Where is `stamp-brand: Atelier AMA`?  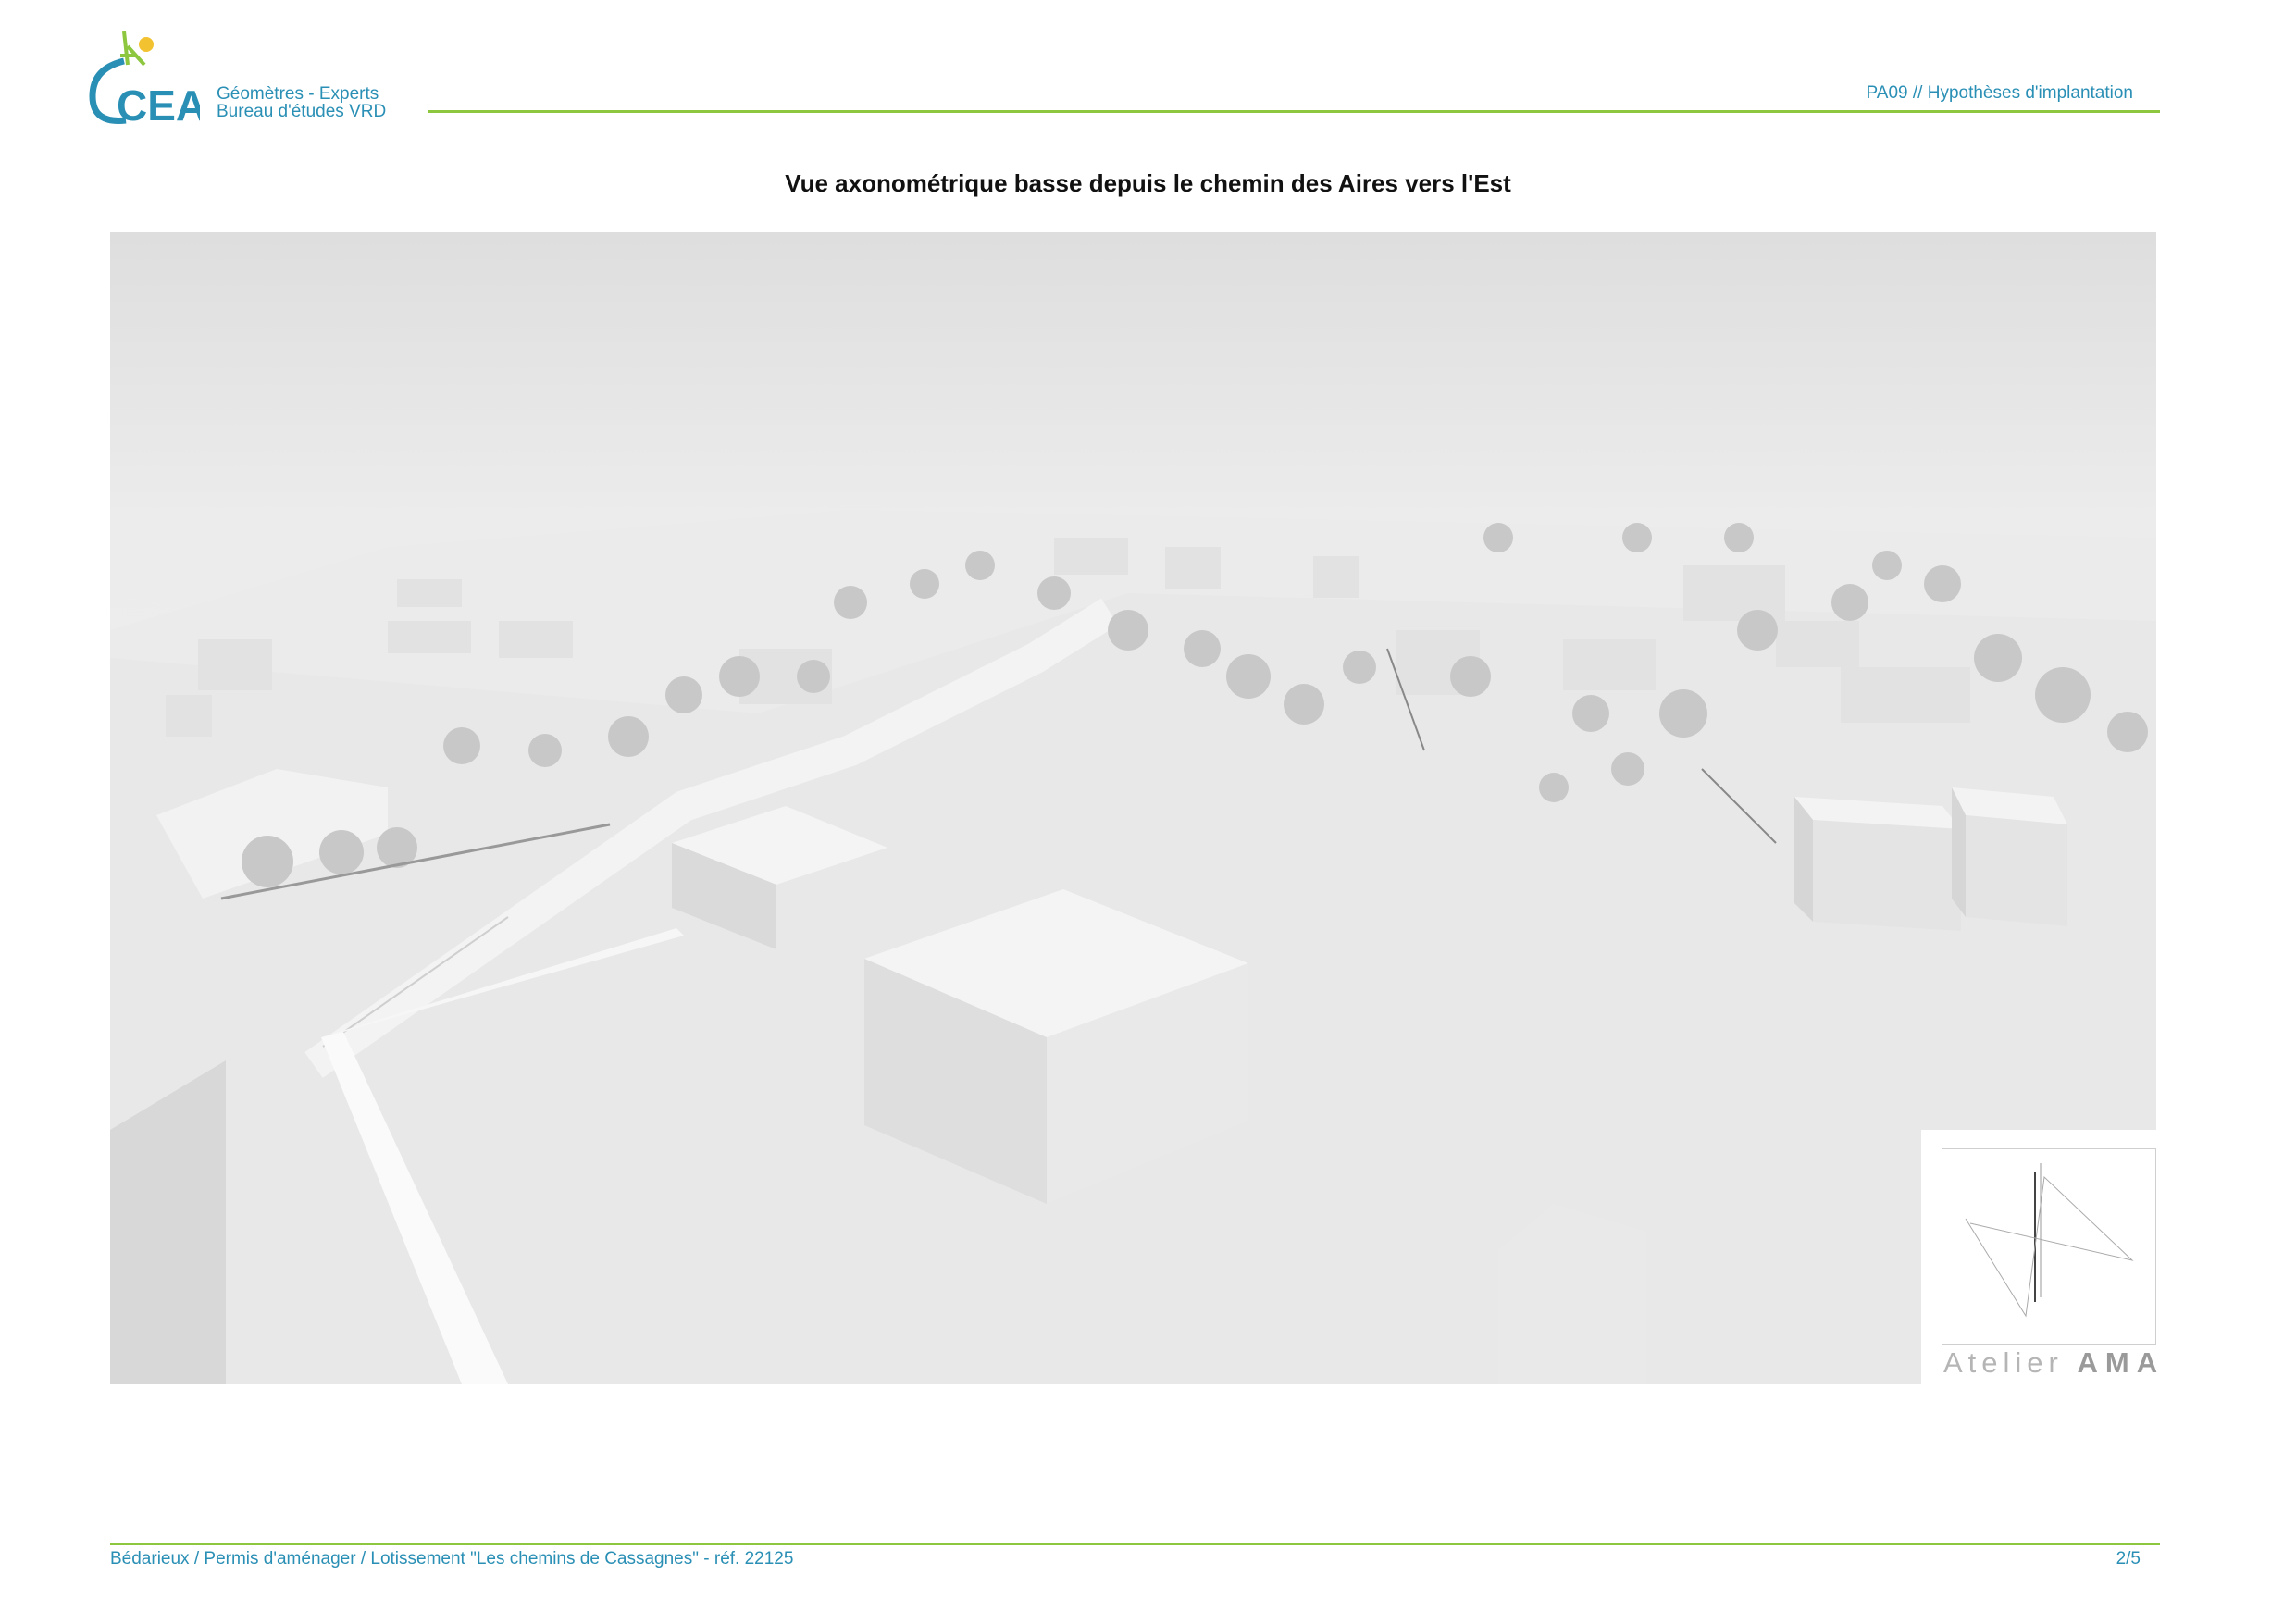
stamp-brand: Atelier AMA is located at coordinates (2054, 1363).